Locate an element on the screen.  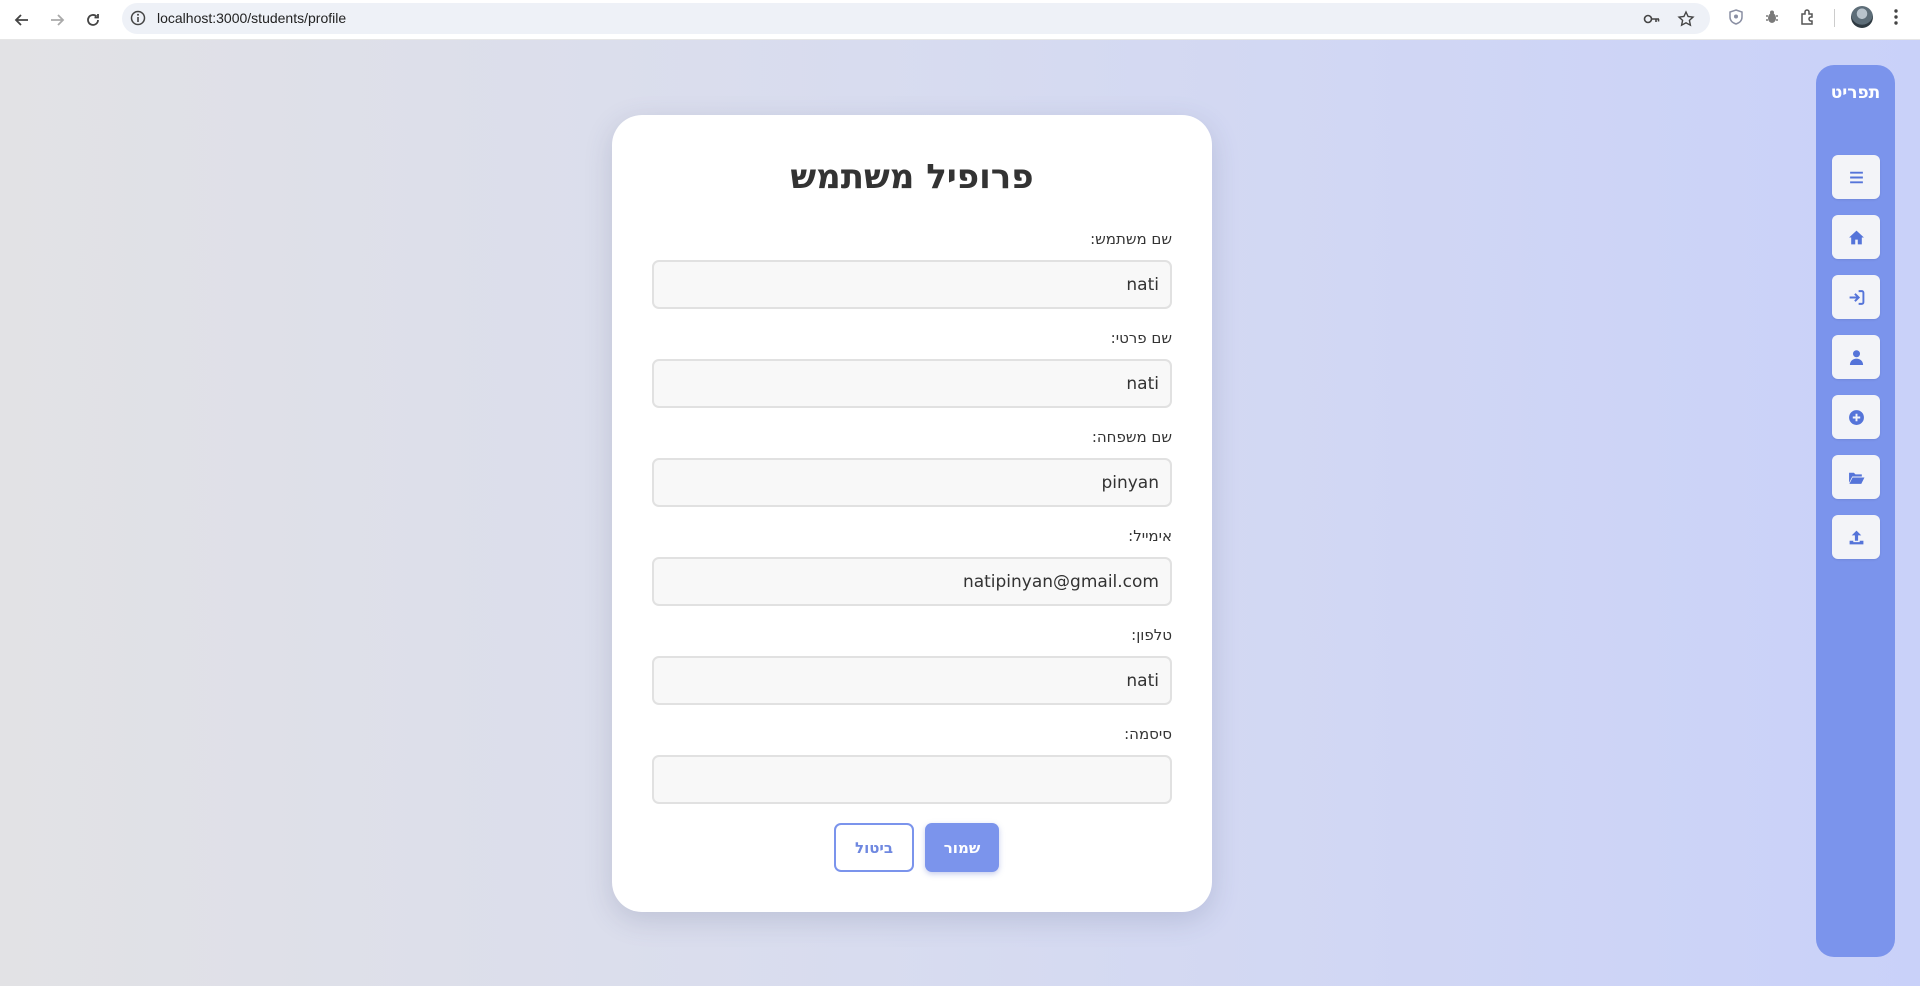
plus-circle-icon is located at coordinates (1856, 417).